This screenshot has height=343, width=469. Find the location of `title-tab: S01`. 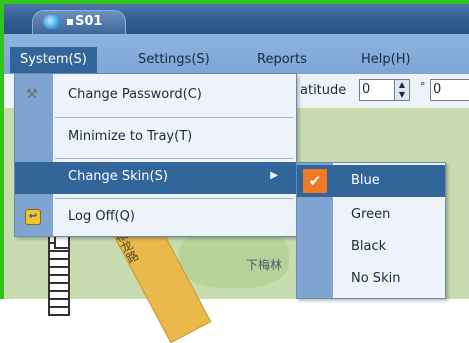

title-tab: S01 is located at coordinates (79, 22).